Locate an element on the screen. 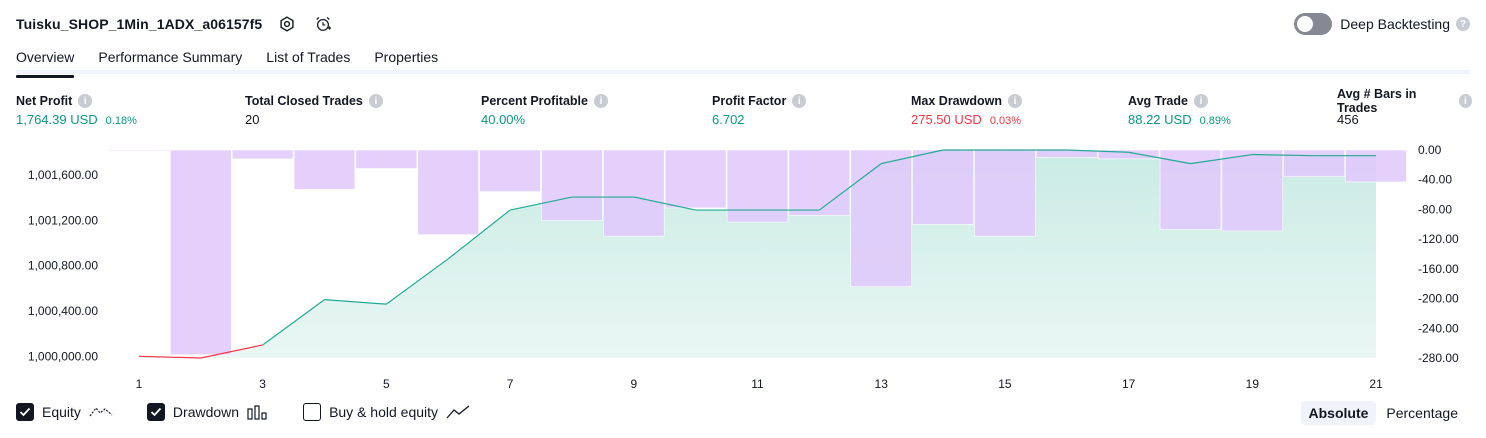 The image size is (1486, 438). x-tick-label: 13 is located at coordinates (882, 384).